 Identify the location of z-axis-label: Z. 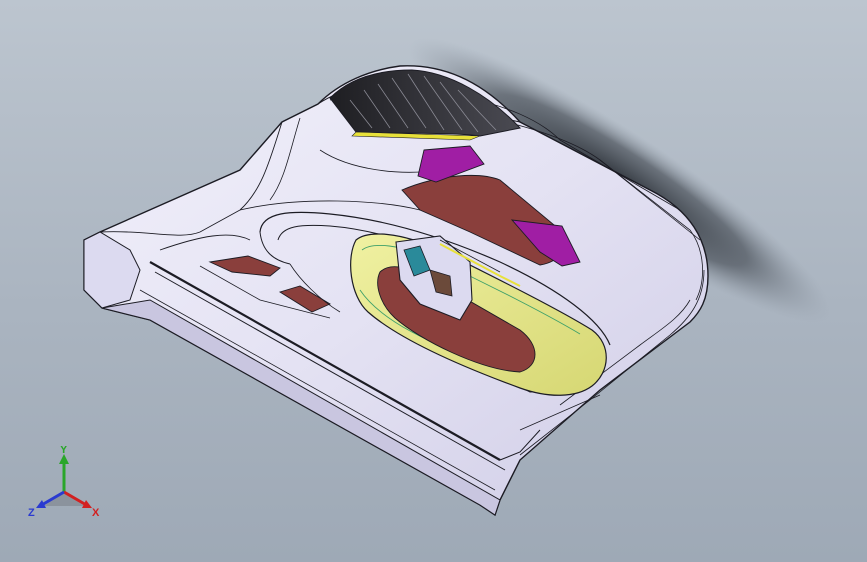
(31, 513).